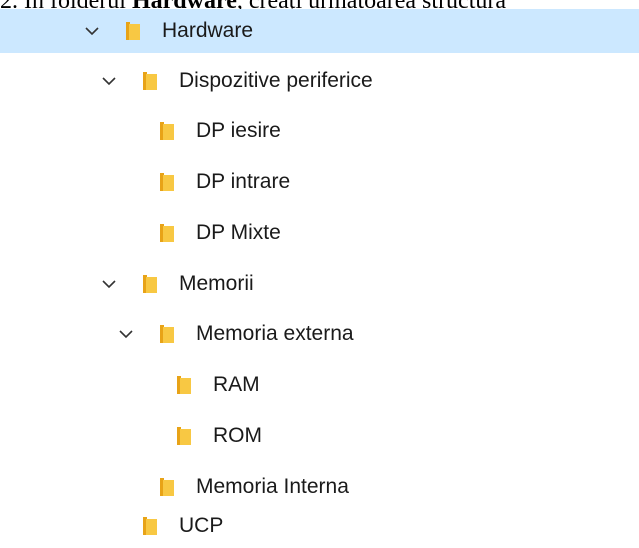 The height and width of the screenshot is (548, 639). Describe the element at coordinates (272, 486) in the screenshot. I see `tree-item-label: Memoria Interna` at that location.